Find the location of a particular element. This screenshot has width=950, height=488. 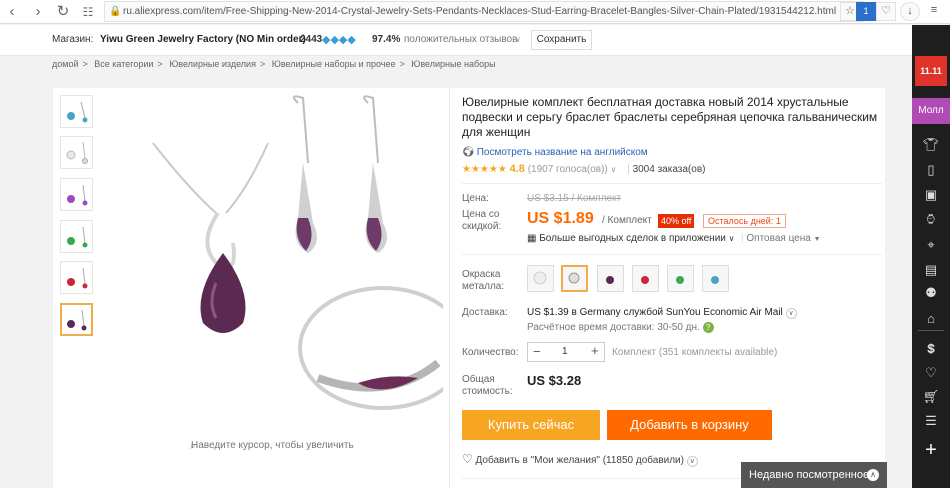

recently-viewed-panel: Недавно посмотренное ∧ is located at coordinates (814, 475).